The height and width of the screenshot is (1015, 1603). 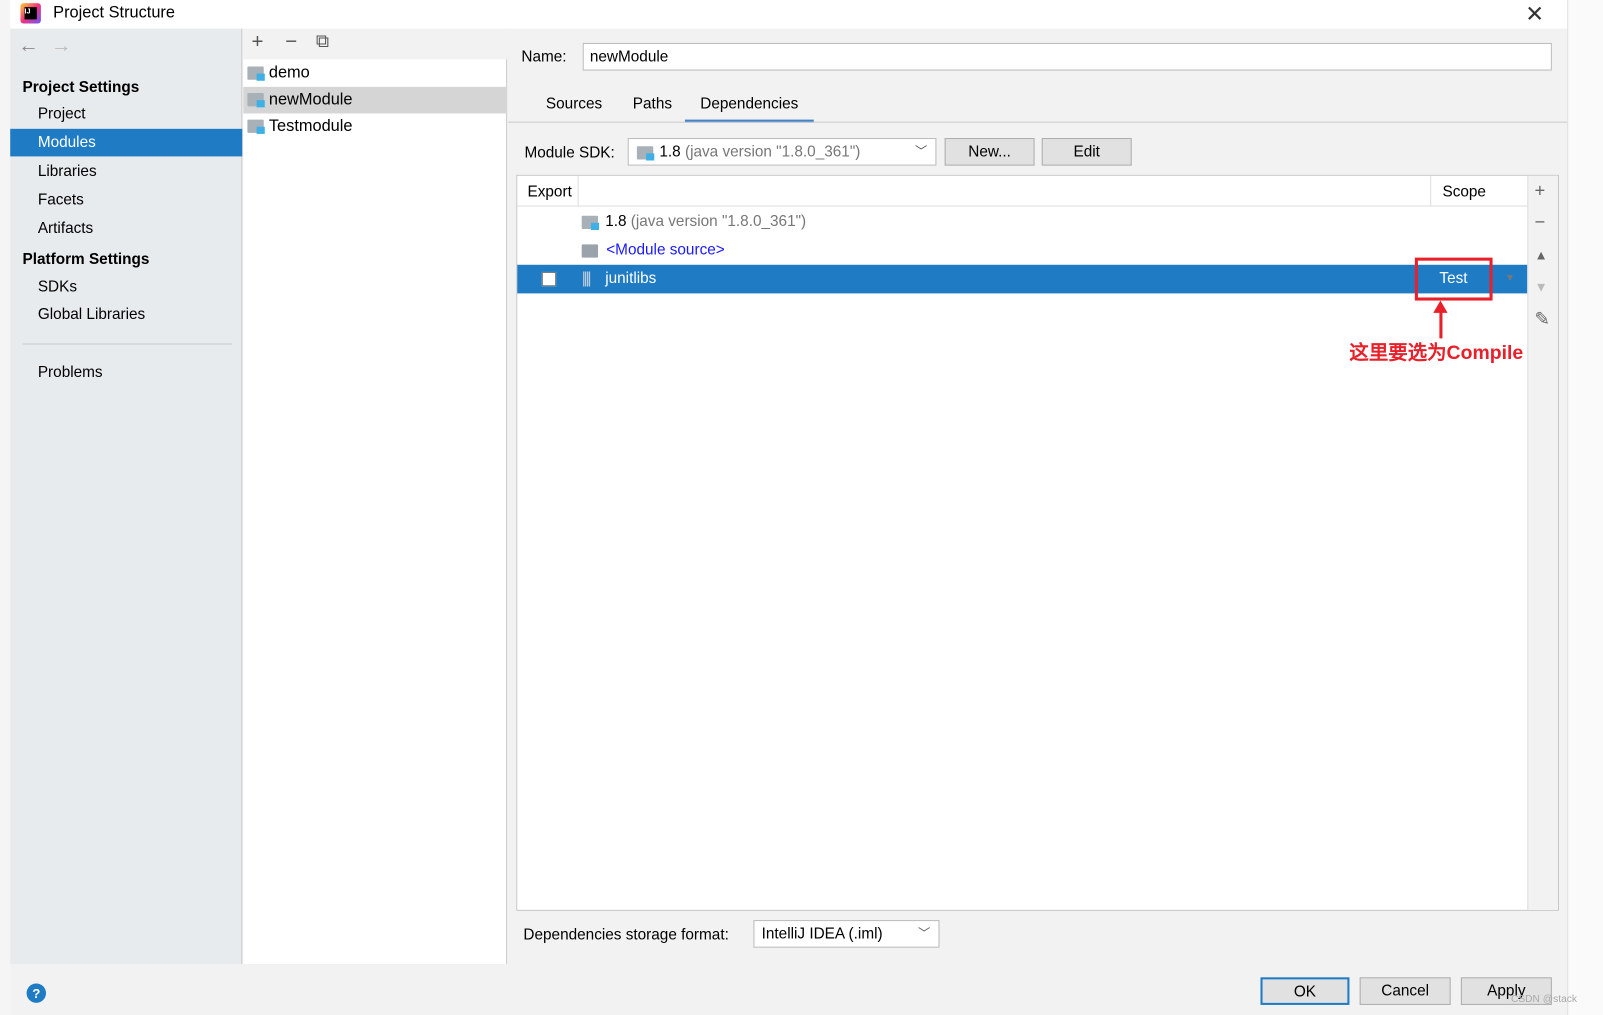 What do you see at coordinates (550, 191) in the screenshot?
I see `header-export: Export` at bounding box center [550, 191].